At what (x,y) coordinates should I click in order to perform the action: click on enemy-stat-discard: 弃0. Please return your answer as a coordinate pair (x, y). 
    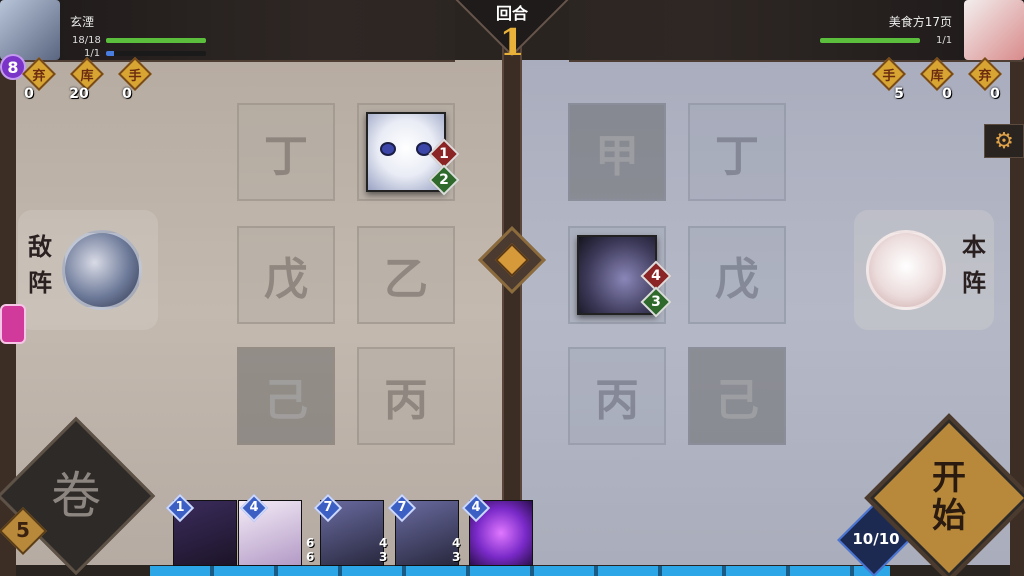
    Looking at the image, I should click on (39, 80).